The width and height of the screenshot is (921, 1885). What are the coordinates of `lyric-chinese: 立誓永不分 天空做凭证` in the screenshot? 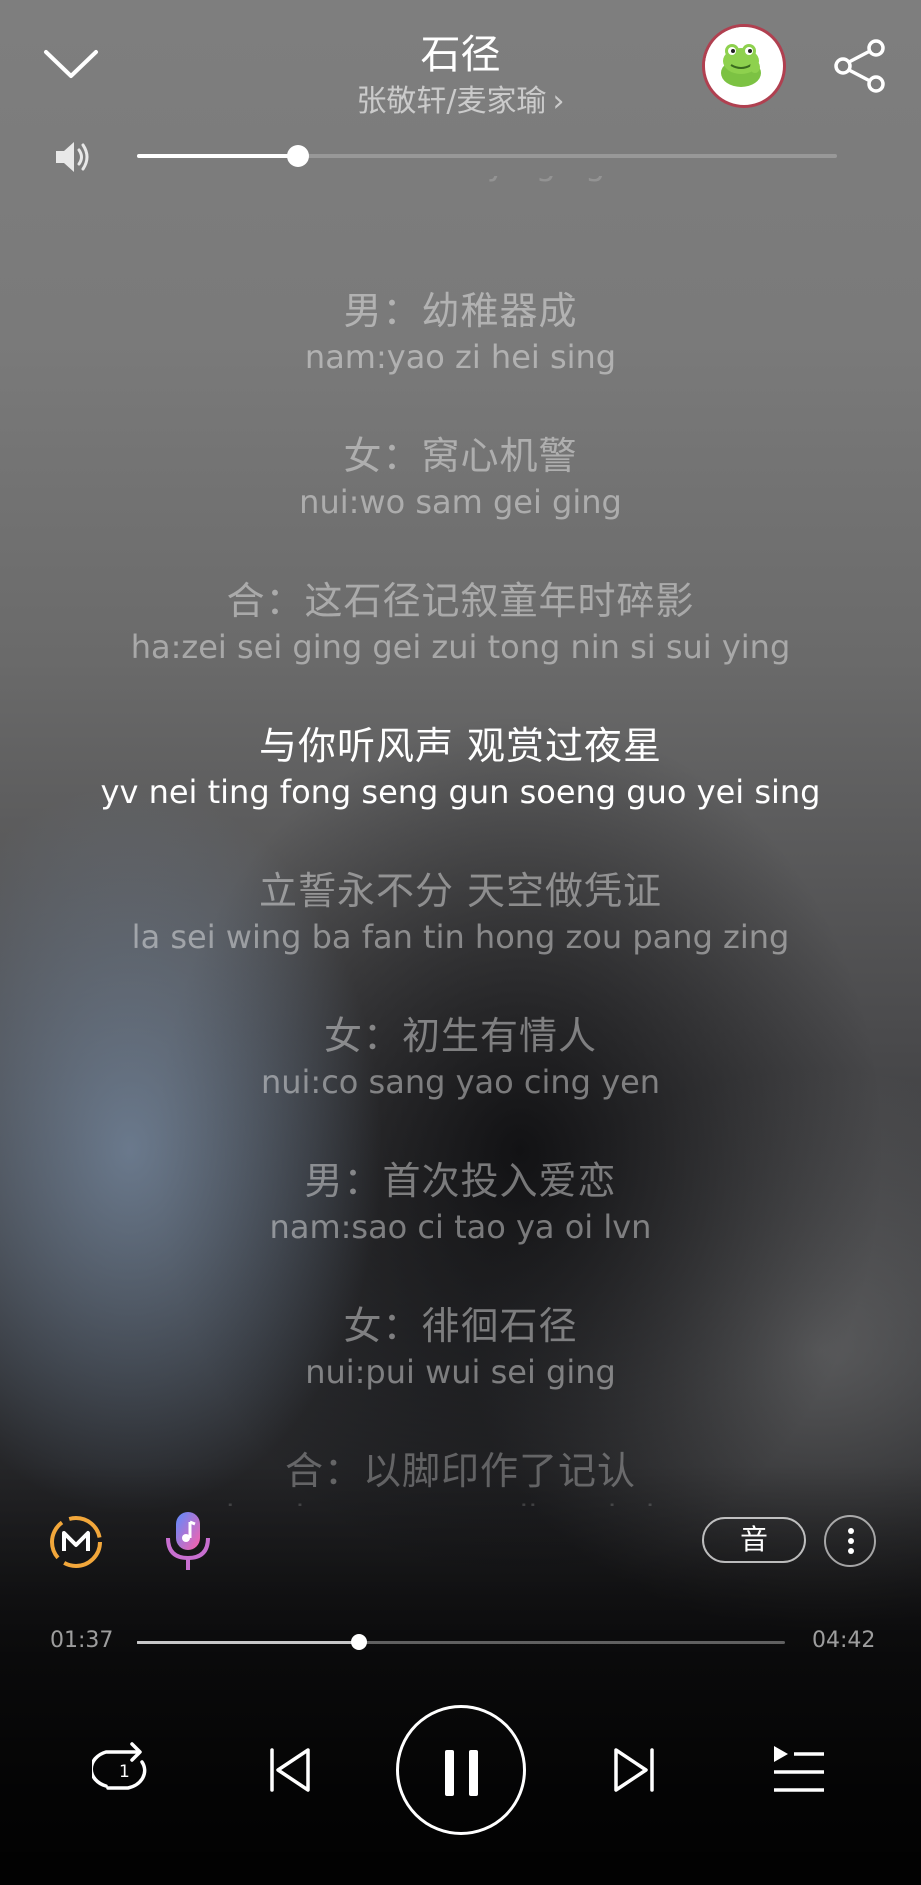 It's located at (460, 891).